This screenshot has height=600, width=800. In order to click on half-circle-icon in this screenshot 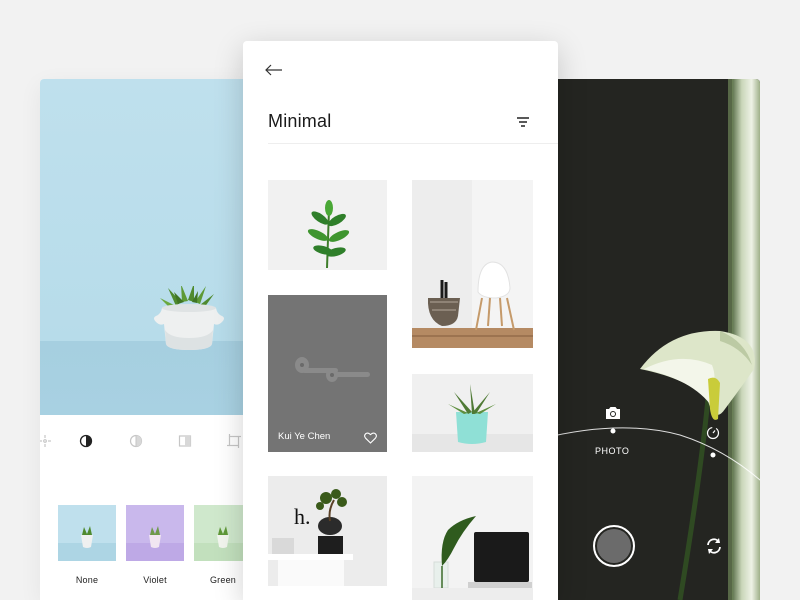, I will do `click(136, 441)`.